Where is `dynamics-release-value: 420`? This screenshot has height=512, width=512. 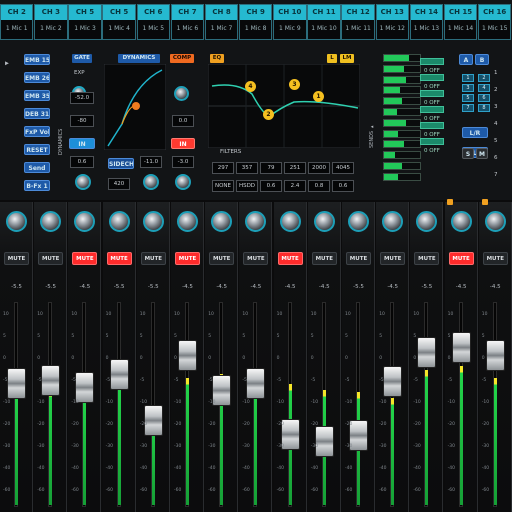 dynamics-release-value: 420 is located at coordinates (119, 184).